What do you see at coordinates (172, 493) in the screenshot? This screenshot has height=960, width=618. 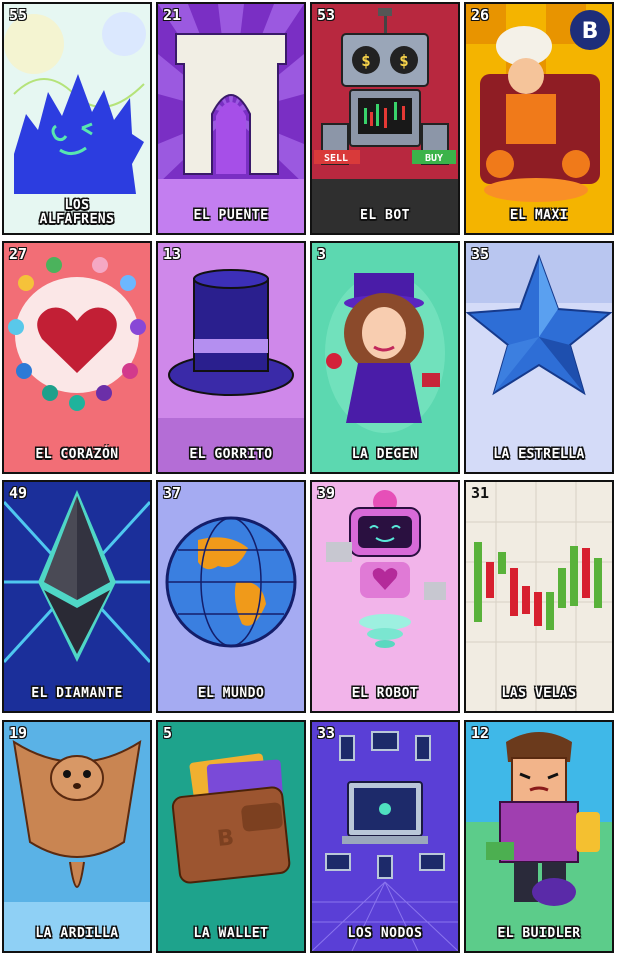 I see `card-number: 37` at bounding box center [172, 493].